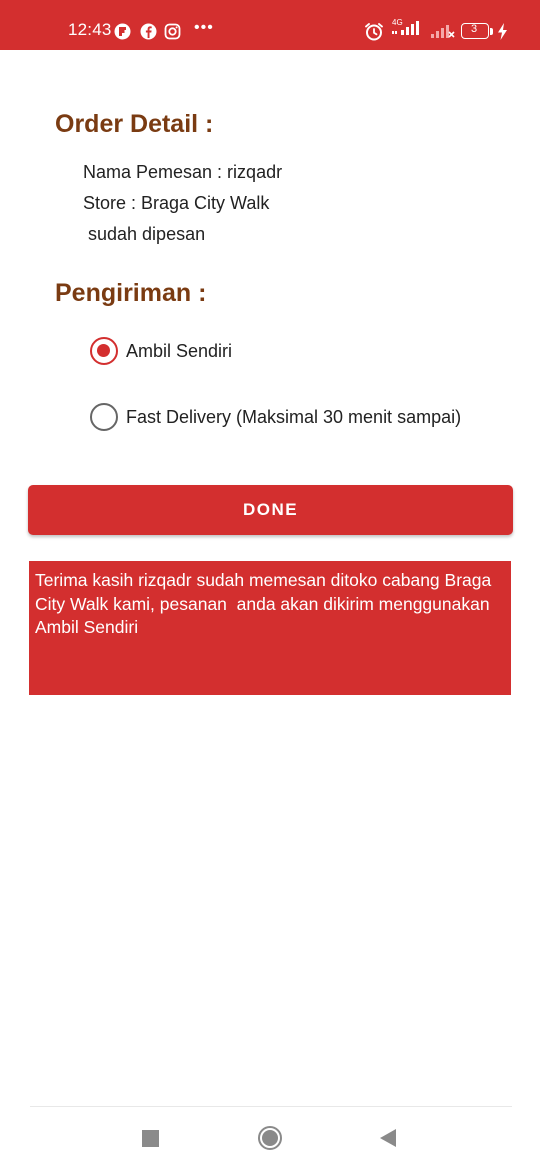 The width and height of the screenshot is (540, 1170). Describe the element at coordinates (104, 417) in the screenshot. I see `radio-button-unchecked` at that location.